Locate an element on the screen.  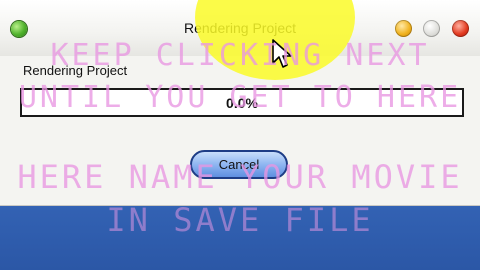
overlay-text-line-2: UNTIL YOU GET TO HERE is located at coordinates (240, 97).